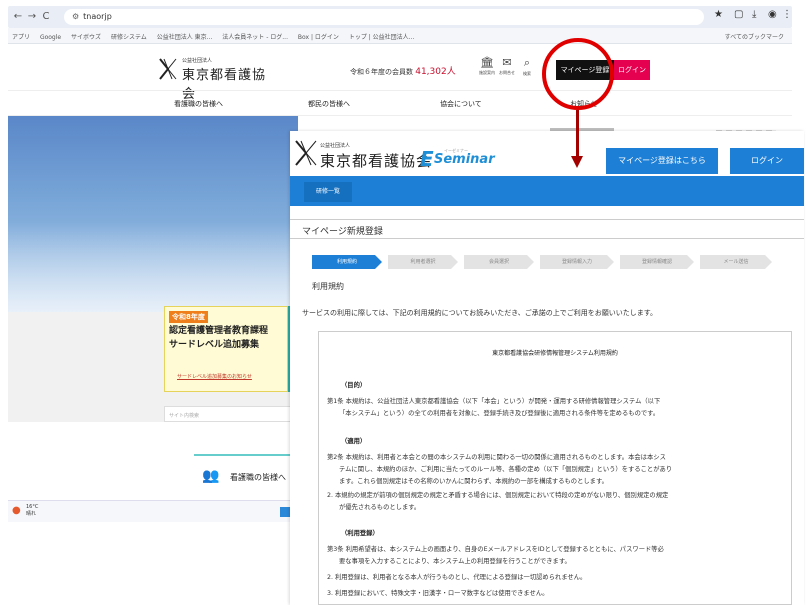 This screenshot has height=605, width=809. Describe the element at coordinates (403, 72) in the screenshot. I see `member-count: 令和６年度の会員数 41,302人` at that location.